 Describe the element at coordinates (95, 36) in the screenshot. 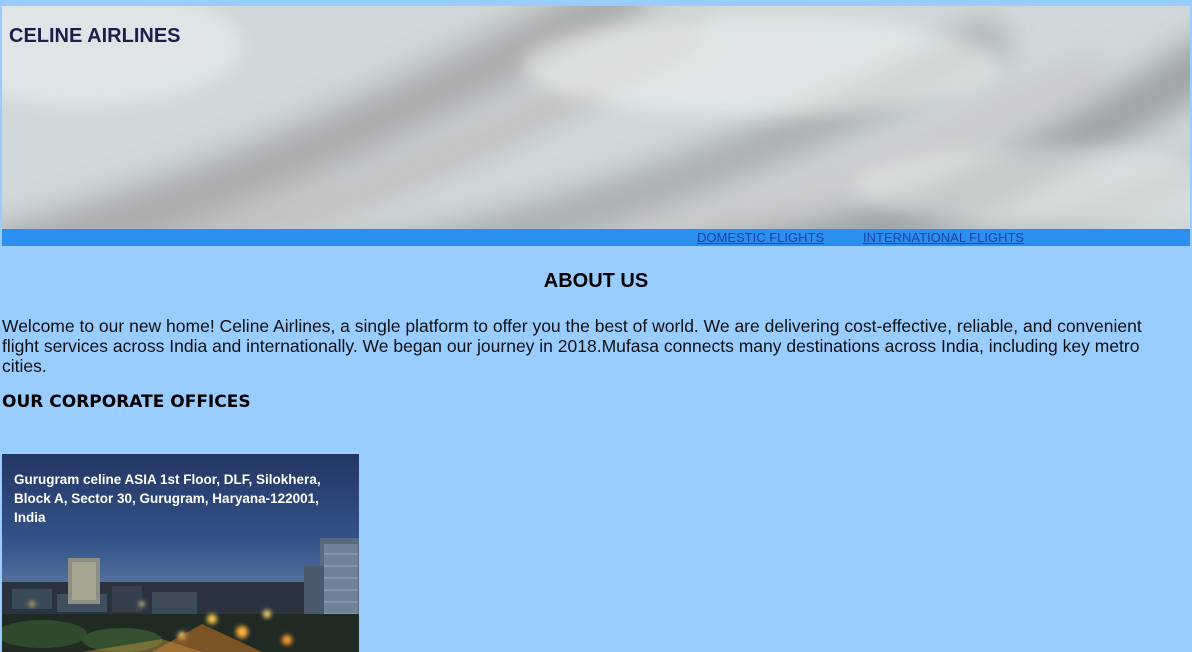

I see `brand-title: CELINE AIRLINES` at that location.